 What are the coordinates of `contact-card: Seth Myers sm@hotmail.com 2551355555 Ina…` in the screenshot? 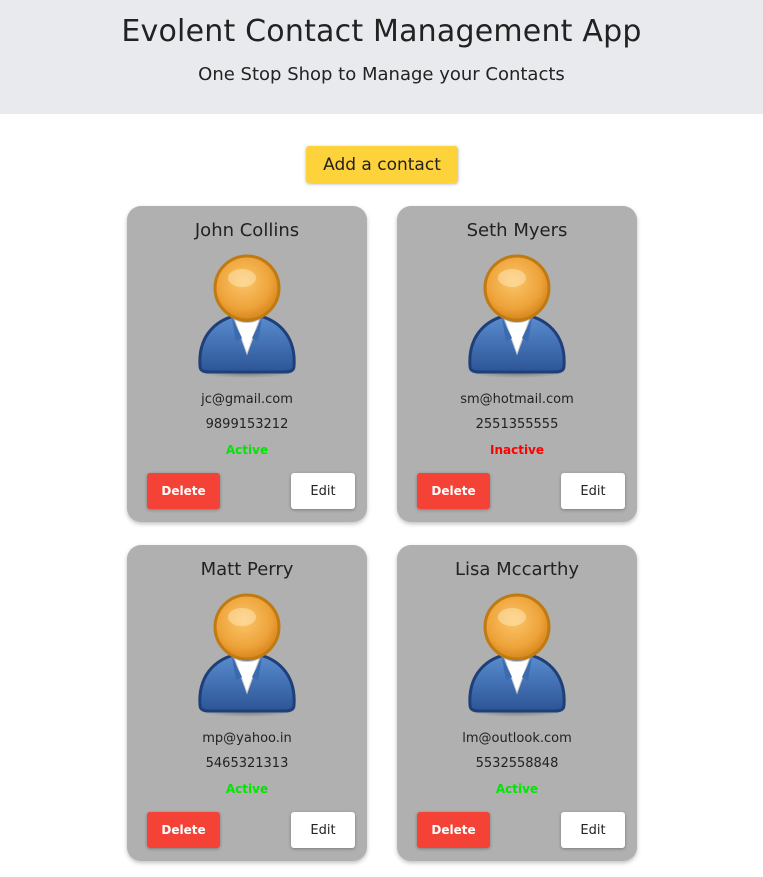 It's located at (517, 364).